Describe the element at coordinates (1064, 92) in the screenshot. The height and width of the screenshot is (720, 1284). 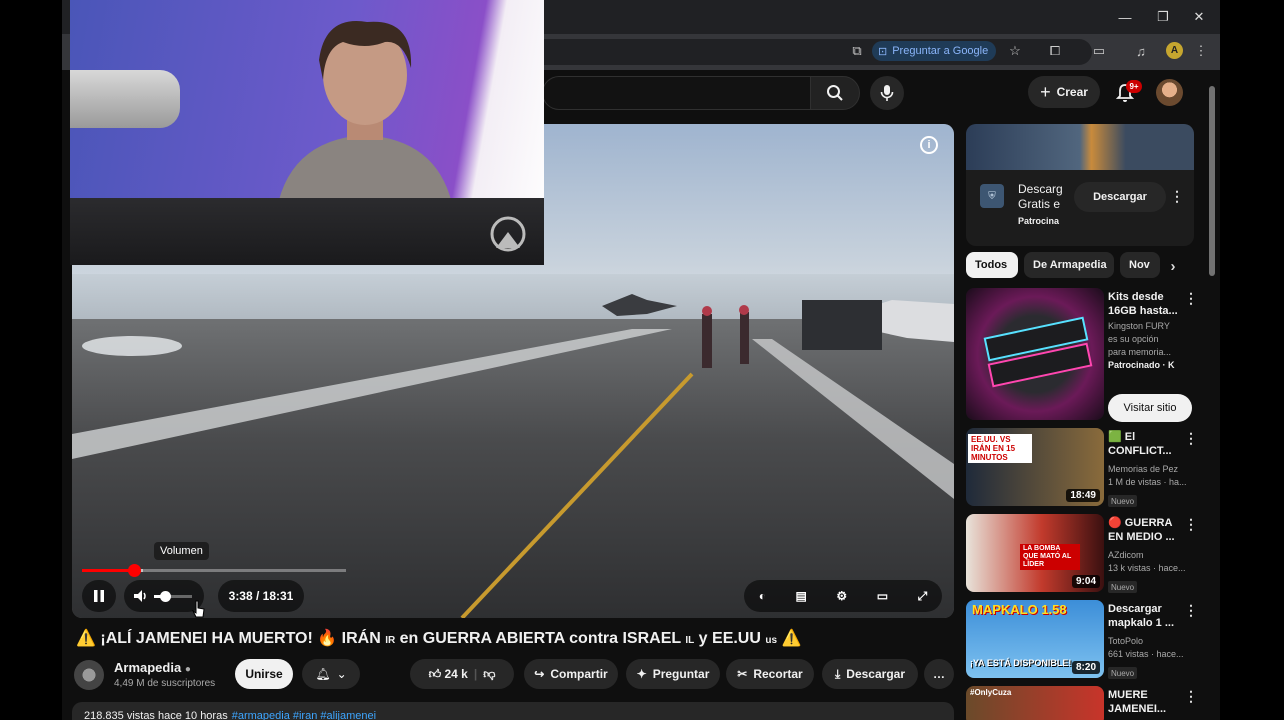
I see `create-button: + Crear` at that location.